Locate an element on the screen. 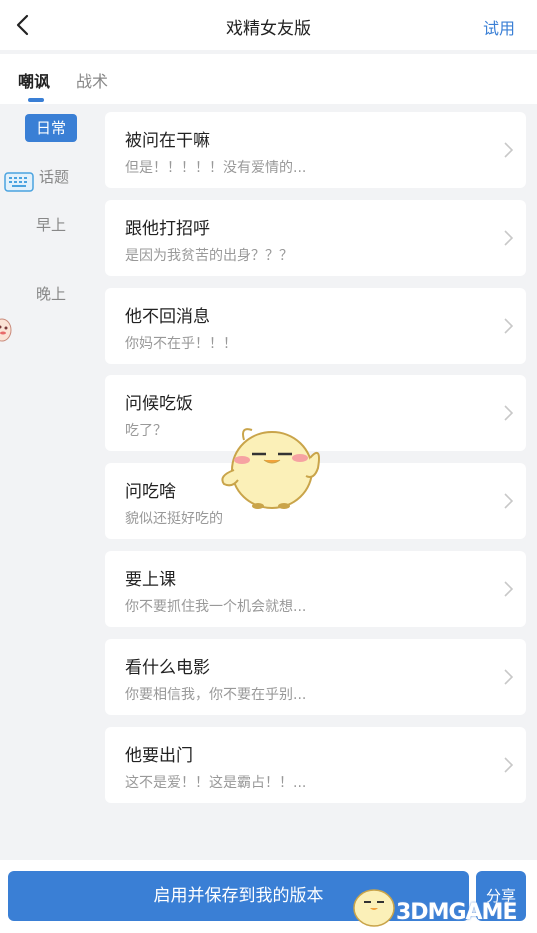 This screenshot has width=537, height=933. list-item-title: 问候吃饭 is located at coordinates (159, 404).